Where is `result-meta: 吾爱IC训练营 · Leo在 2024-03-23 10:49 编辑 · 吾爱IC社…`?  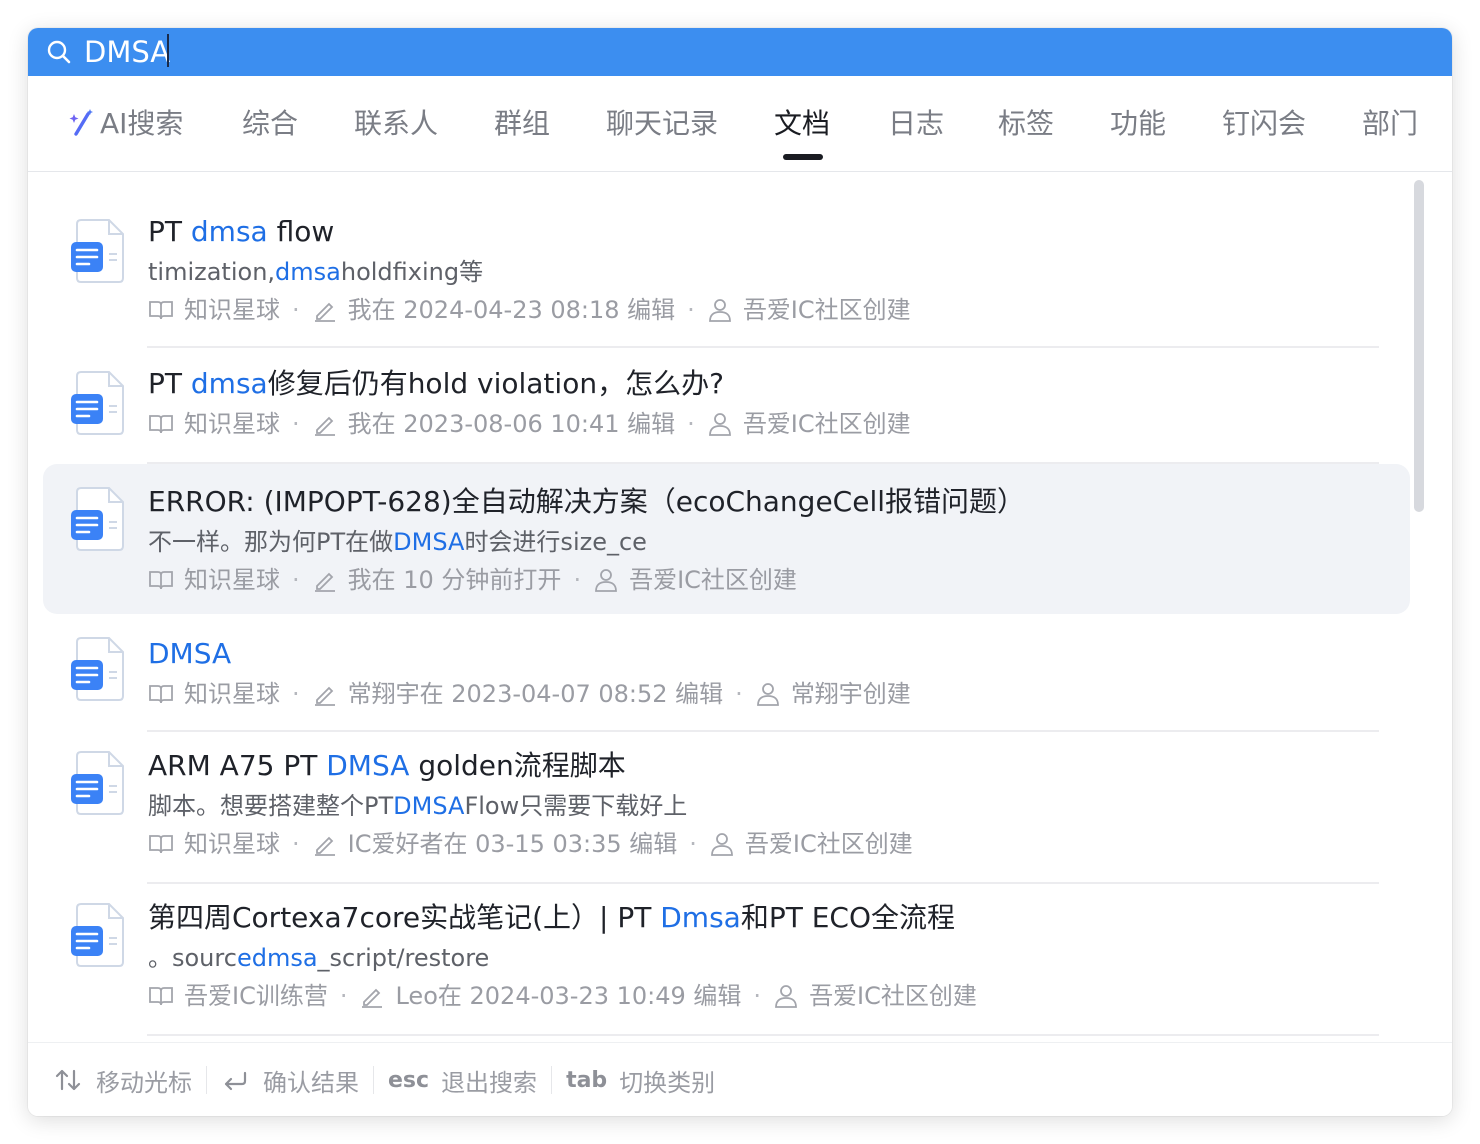 result-meta: 吾爱IC训练营 · Leo在 2024-03-23 10:49 编辑 · 吾爱IC社… is located at coordinates (562, 996).